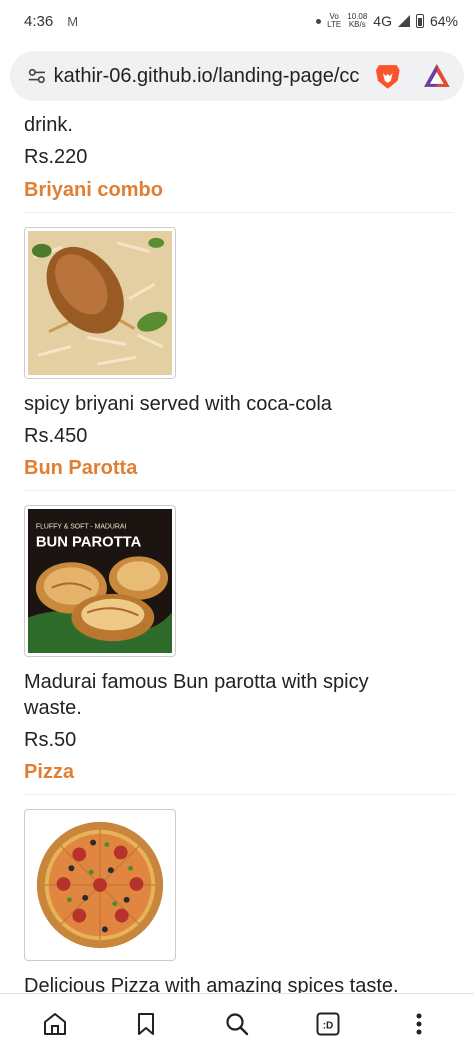 The image size is (474, 1053). I want to click on volte-bottom: LTE, so click(334, 24).